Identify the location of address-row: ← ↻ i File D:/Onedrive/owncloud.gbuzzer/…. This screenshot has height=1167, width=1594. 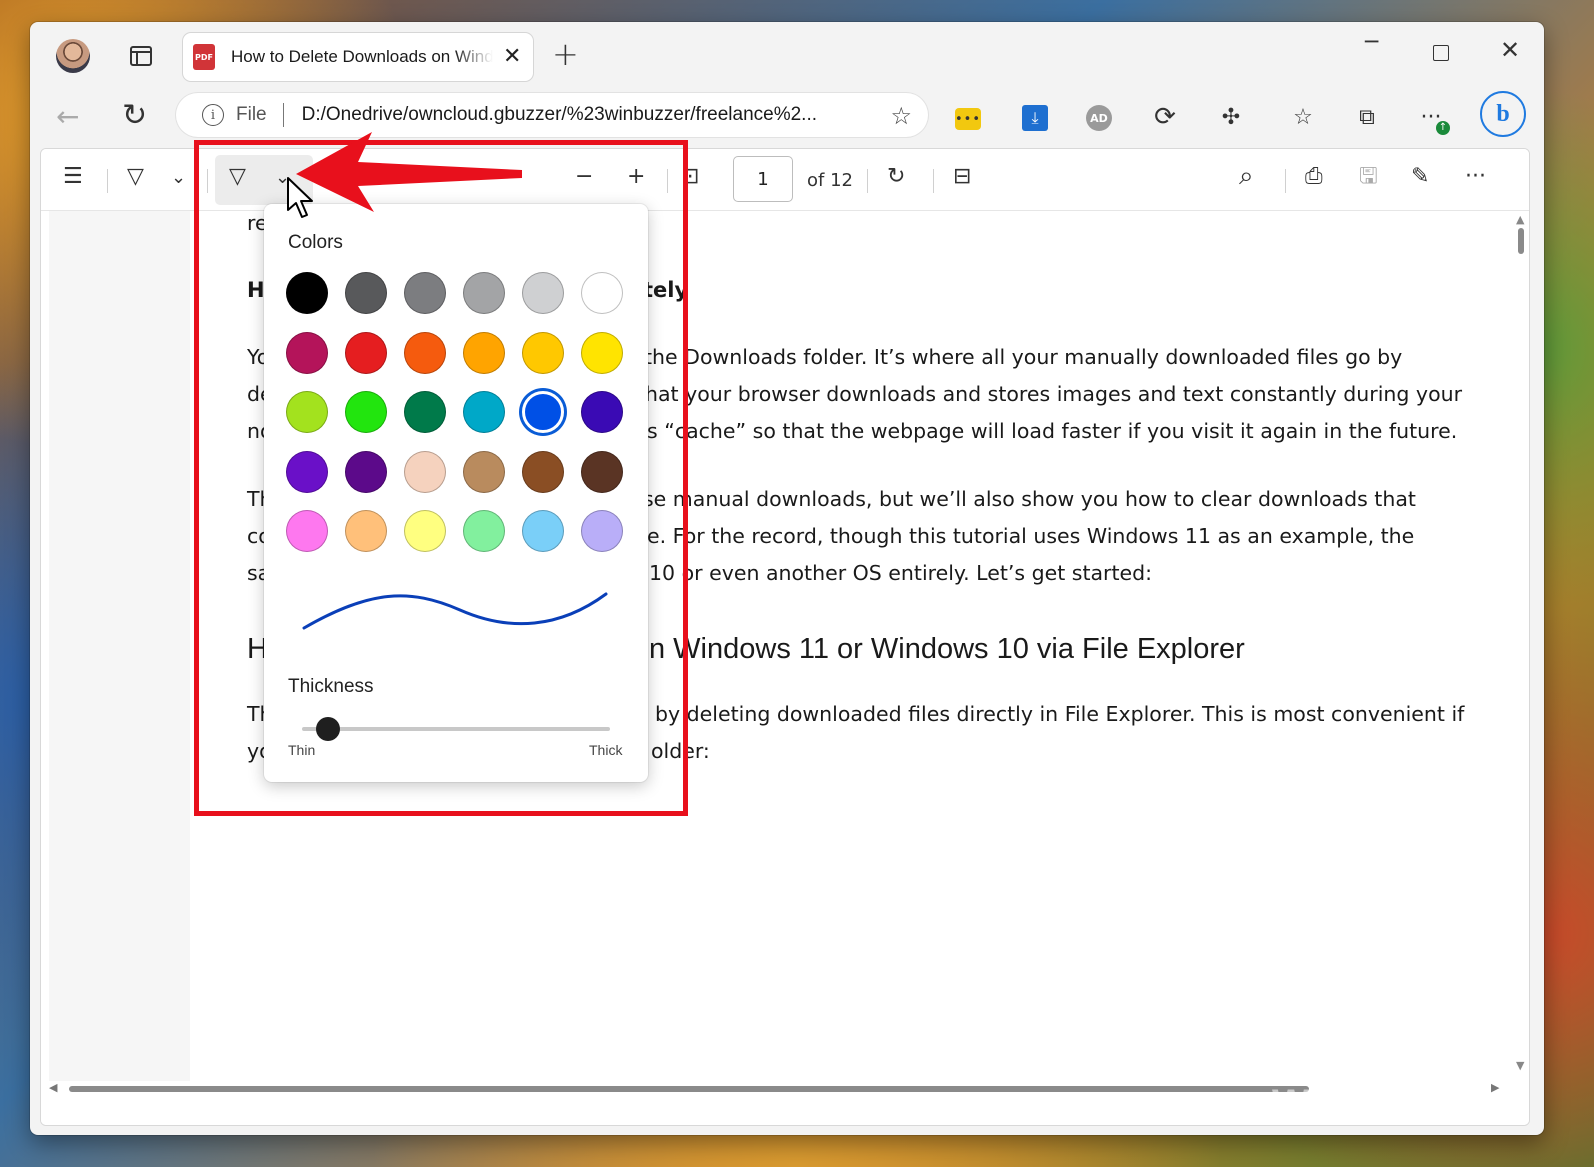
(787, 118).